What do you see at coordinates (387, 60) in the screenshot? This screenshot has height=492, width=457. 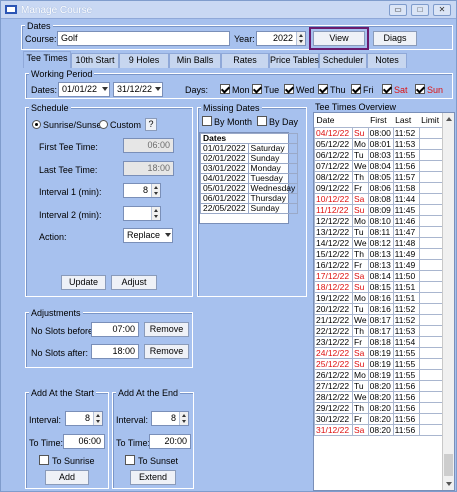 I see `tab-notes: Notes` at bounding box center [387, 60].